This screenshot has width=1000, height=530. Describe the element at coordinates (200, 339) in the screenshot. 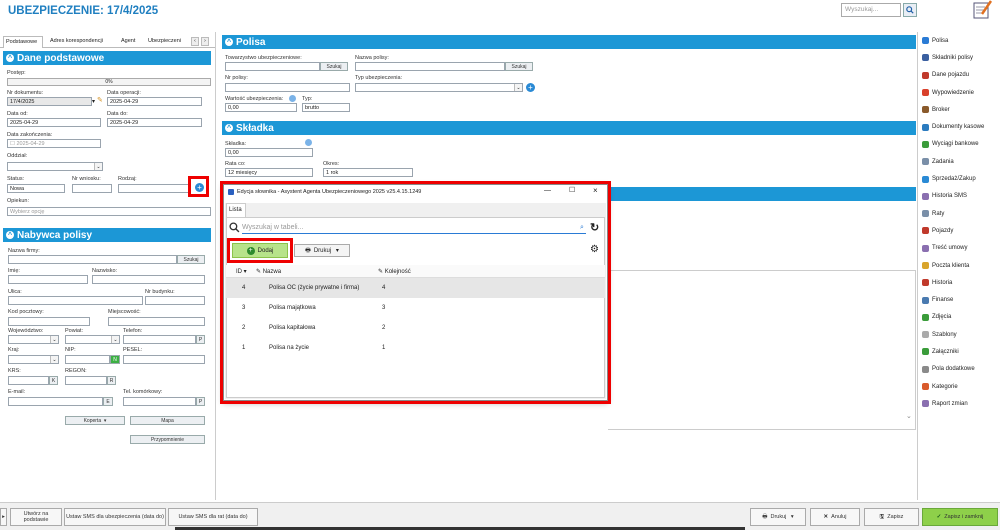

I see `telefon-p-button: P` at that location.